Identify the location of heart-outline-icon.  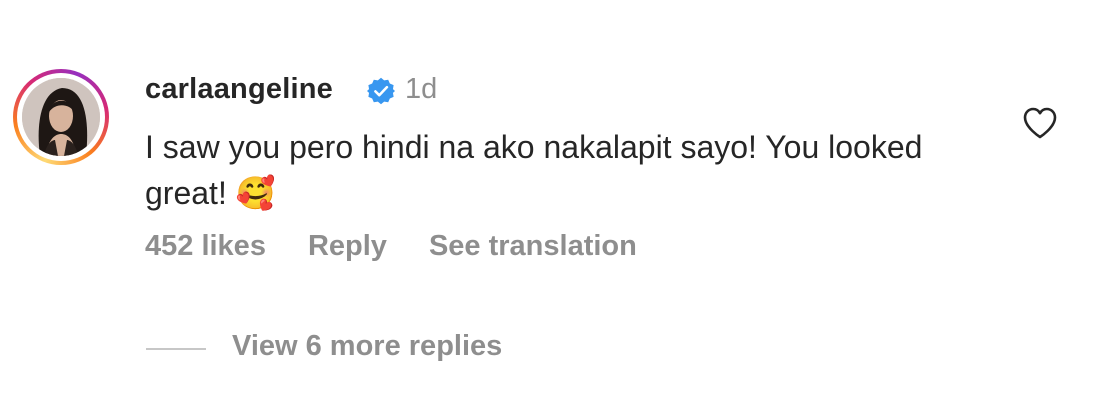
(1040, 123).